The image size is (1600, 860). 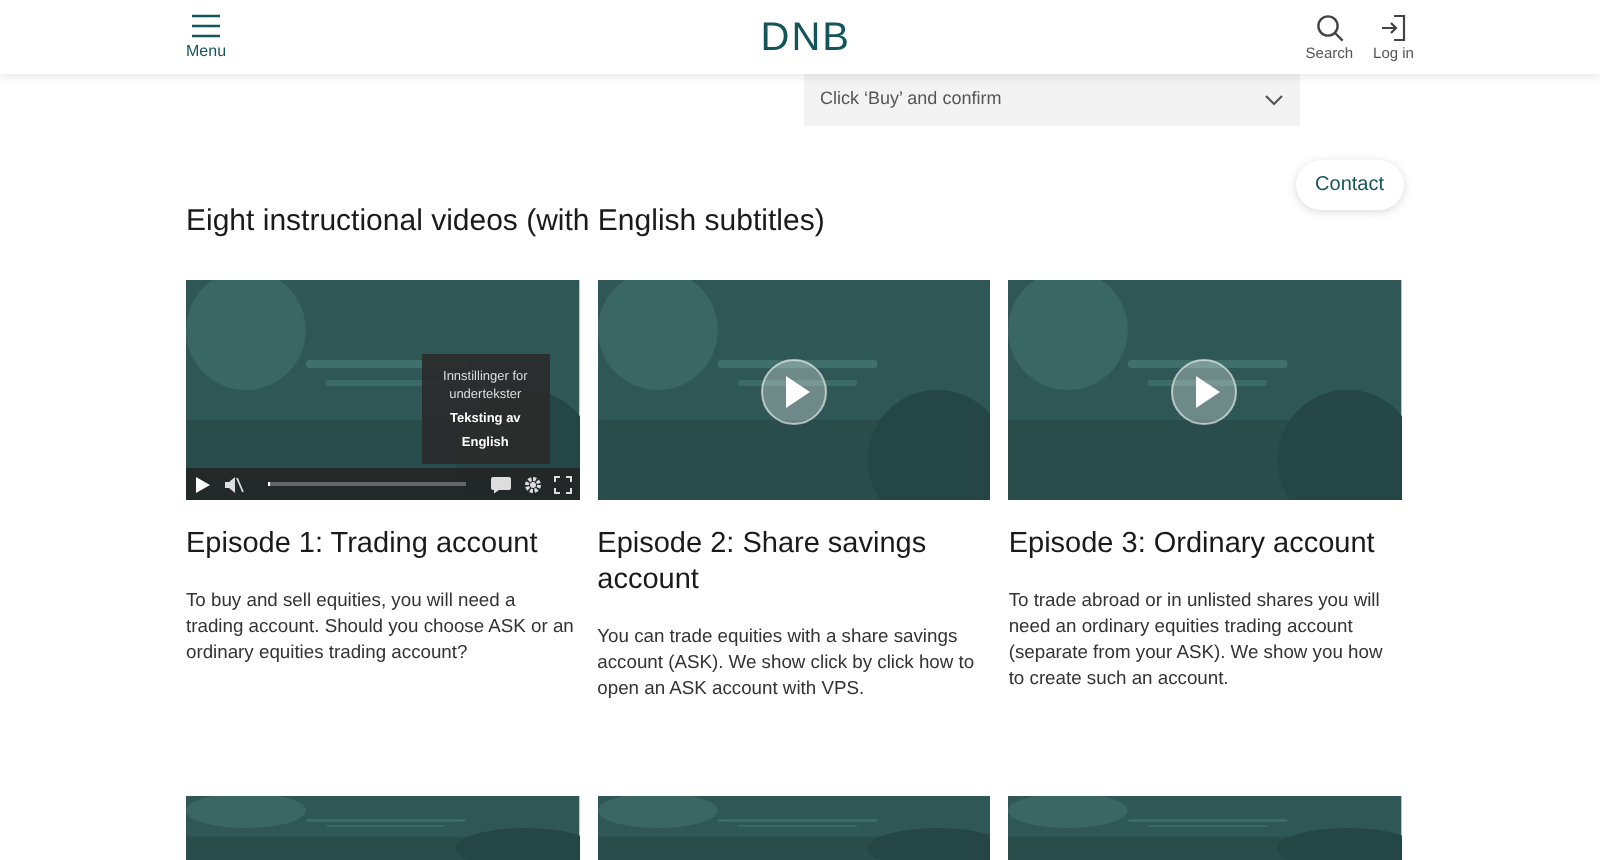 I want to click on subtitles-icon, so click(x=500, y=484).